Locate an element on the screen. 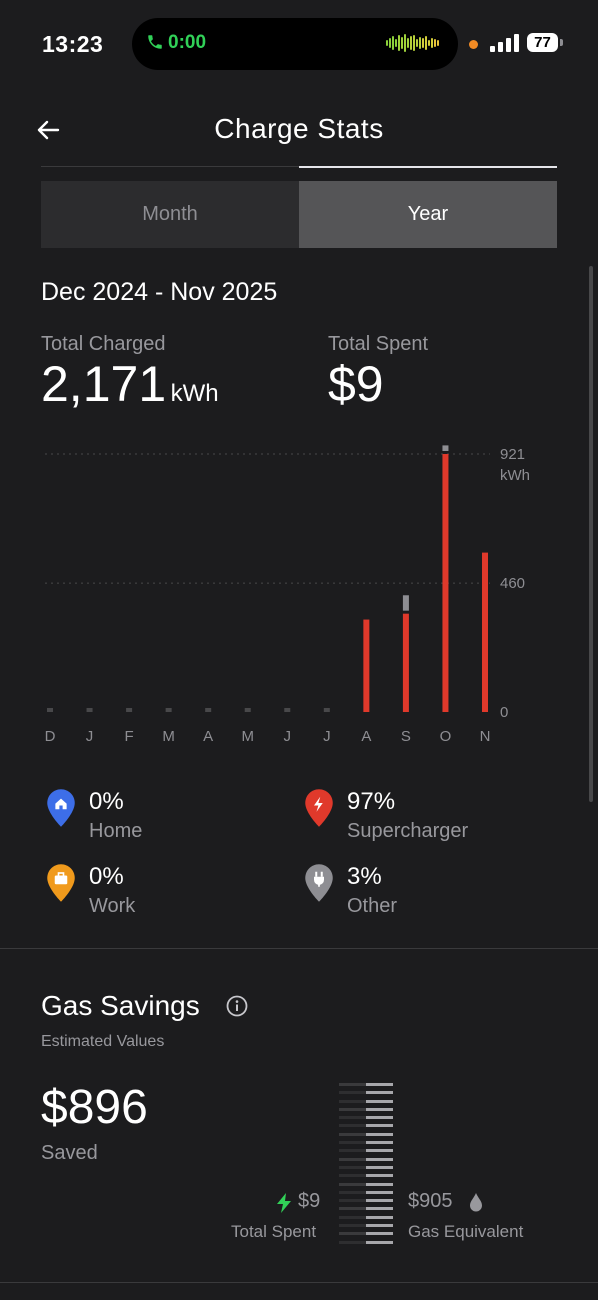 The width and height of the screenshot is (598, 1300). period-segmented-control: Month Year is located at coordinates (299, 214).